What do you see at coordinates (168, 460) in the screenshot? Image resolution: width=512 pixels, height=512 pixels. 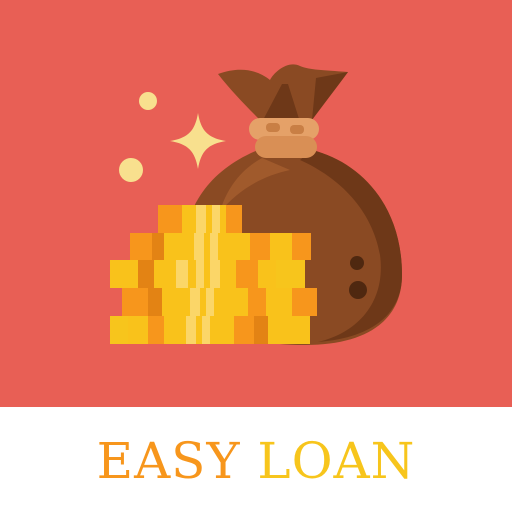 I see `title-word-easy: EASY` at bounding box center [168, 460].